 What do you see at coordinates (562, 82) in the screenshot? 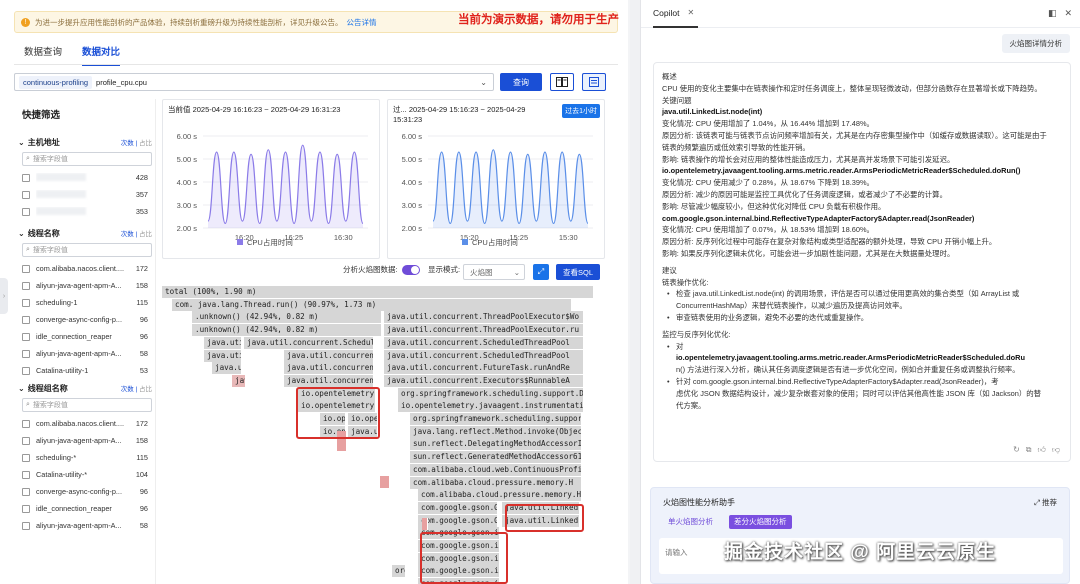
I see `split-view-icon` at bounding box center [562, 82].